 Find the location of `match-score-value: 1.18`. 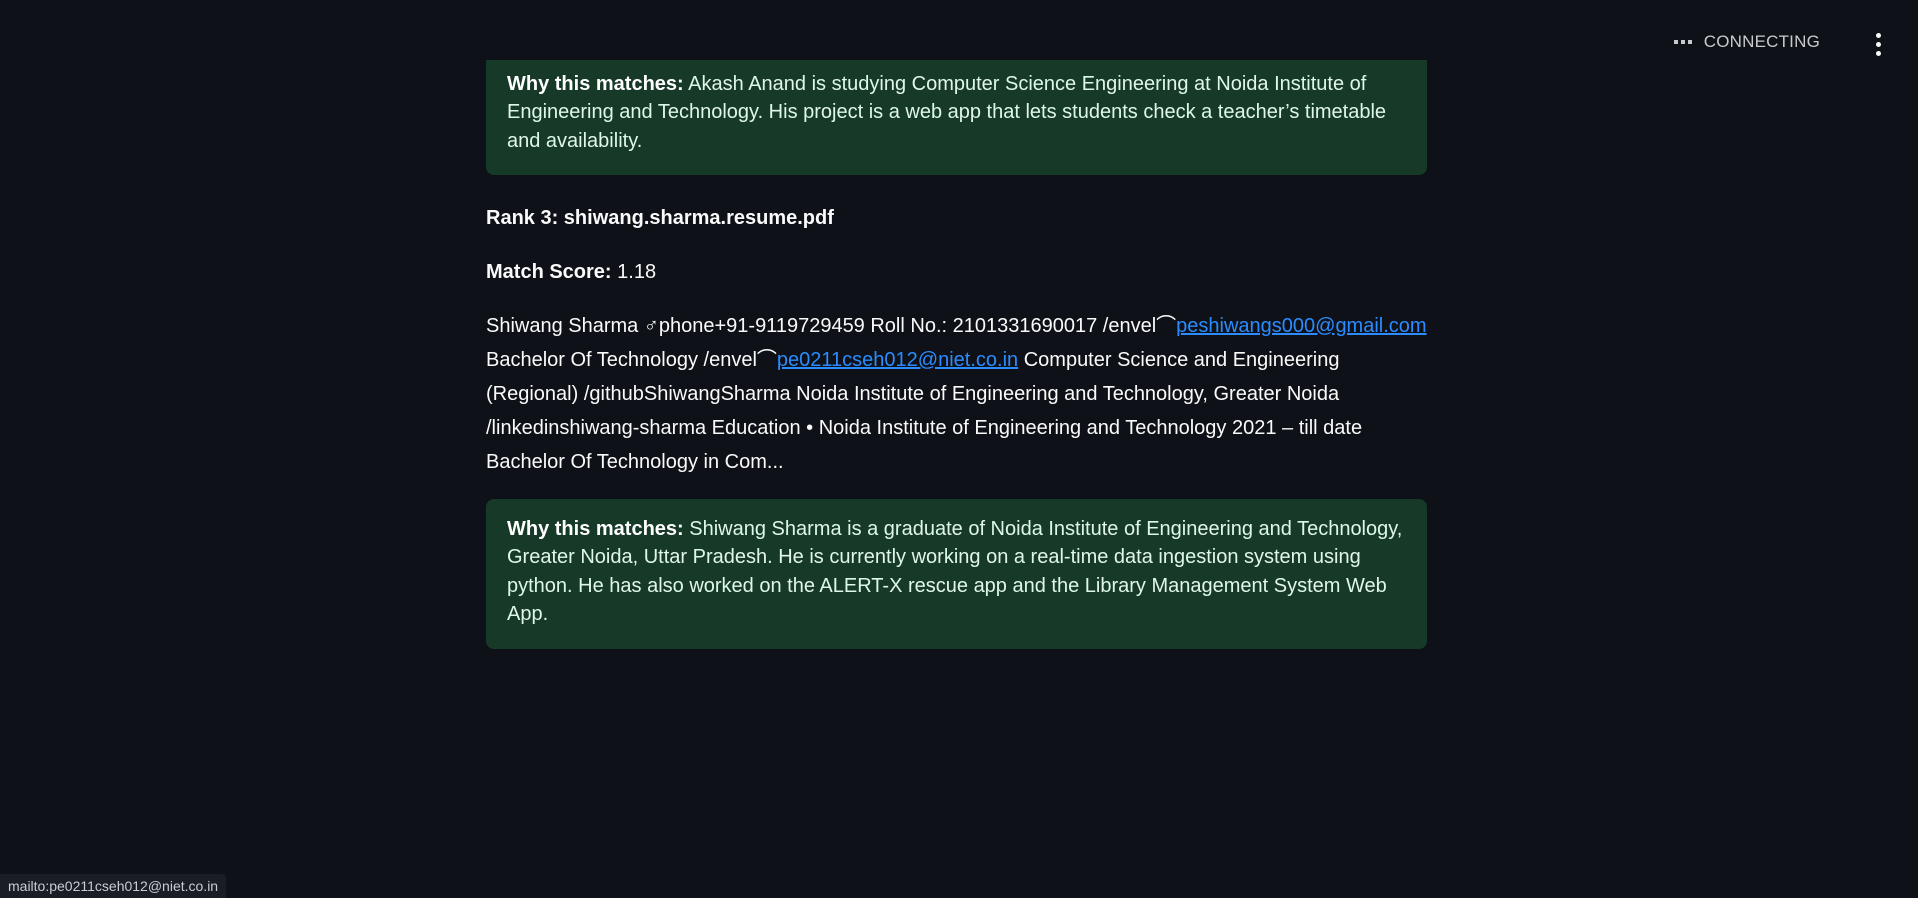

match-score-value: 1.18 is located at coordinates (637, 271).